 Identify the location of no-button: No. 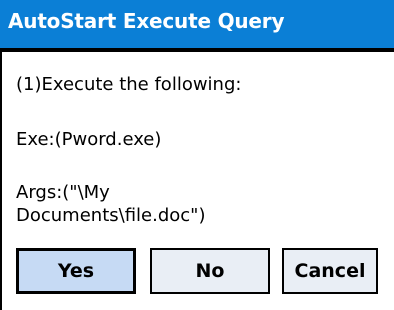
(210, 271).